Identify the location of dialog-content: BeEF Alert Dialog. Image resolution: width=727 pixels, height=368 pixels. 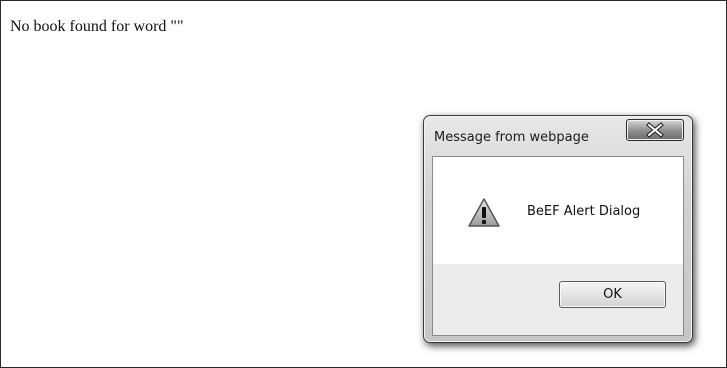
(558, 210).